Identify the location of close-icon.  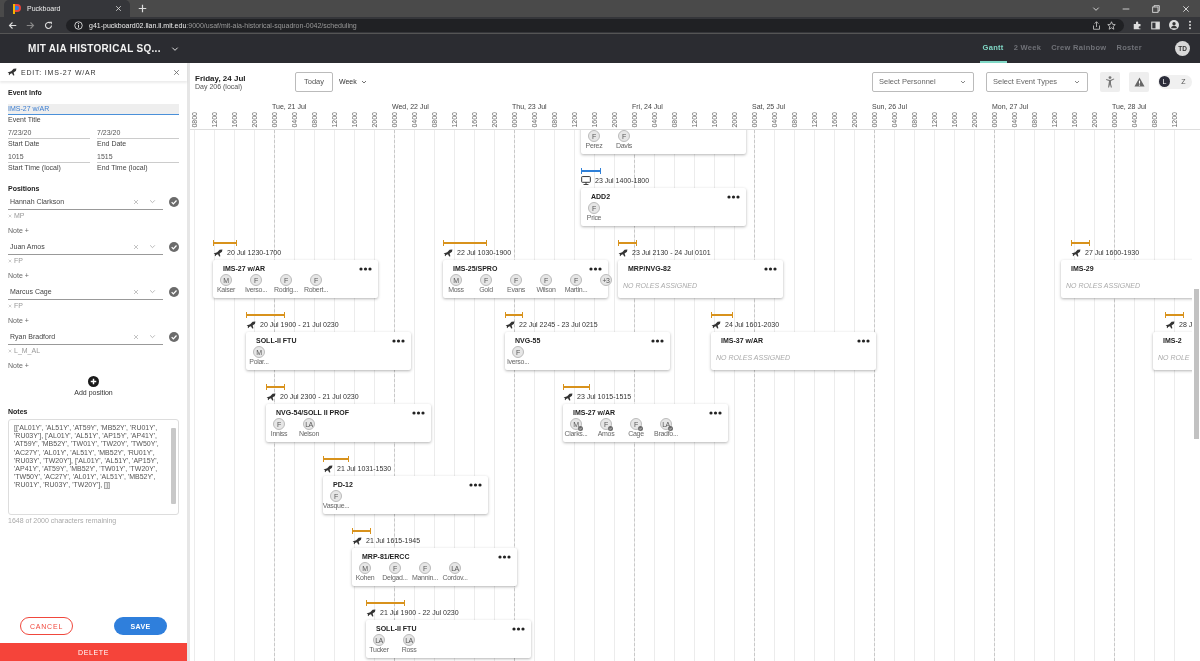
(176, 72).